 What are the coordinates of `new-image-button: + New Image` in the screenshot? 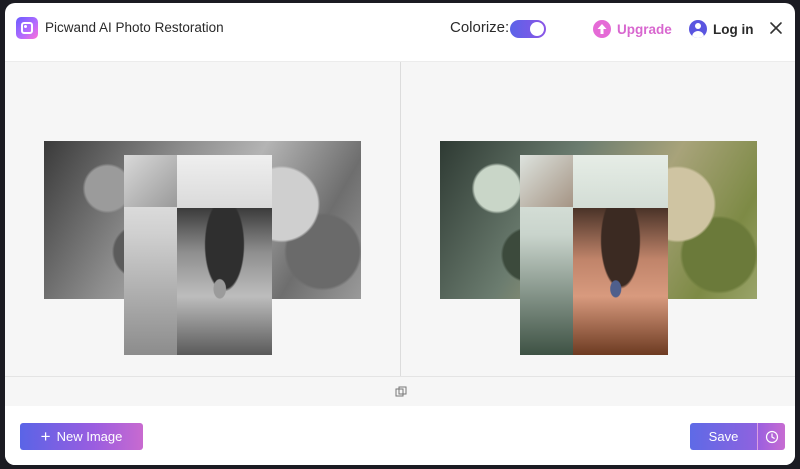 It's located at (81, 436).